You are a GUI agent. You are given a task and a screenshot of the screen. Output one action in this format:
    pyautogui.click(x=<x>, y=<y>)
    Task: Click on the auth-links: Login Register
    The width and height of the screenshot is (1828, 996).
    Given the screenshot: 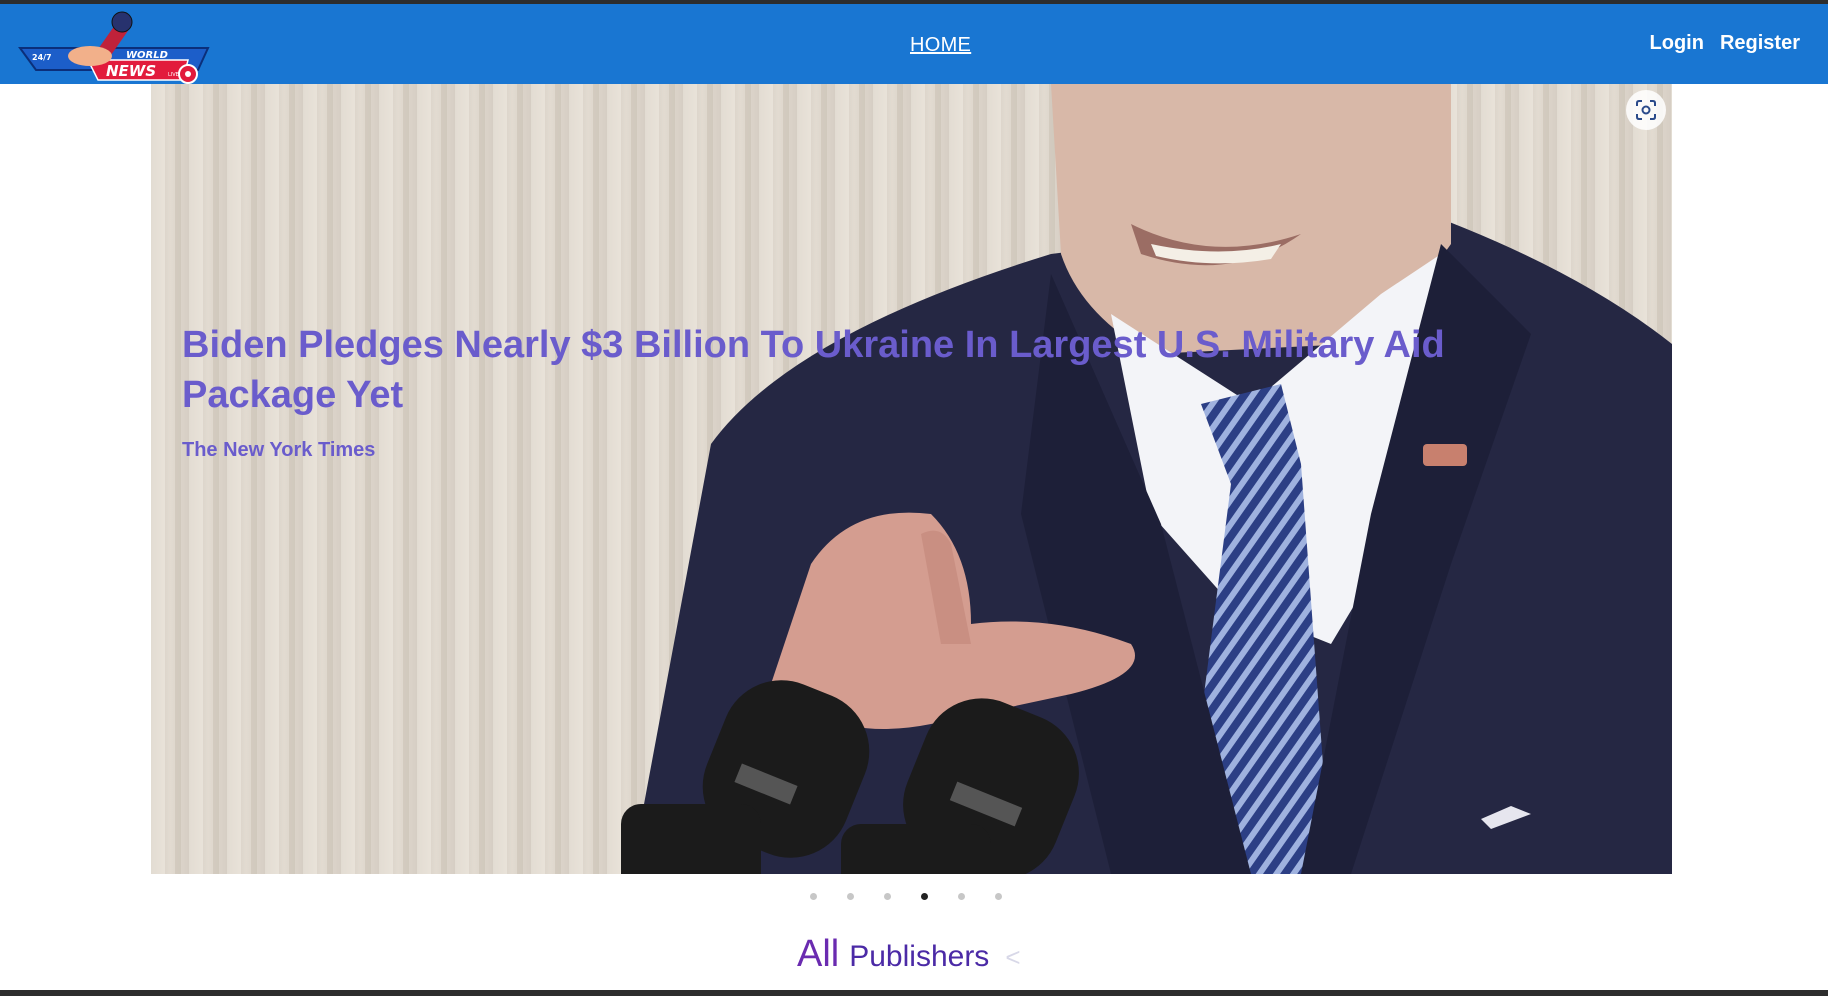 What is the action you would take?
    pyautogui.click(x=1725, y=43)
    